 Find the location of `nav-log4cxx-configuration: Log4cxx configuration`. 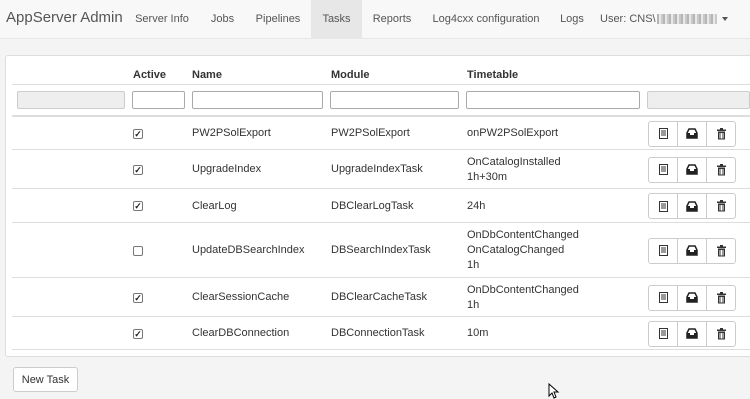

nav-log4cxx-configuration: Log4cxx configuration is located at coordinates (486, 19).